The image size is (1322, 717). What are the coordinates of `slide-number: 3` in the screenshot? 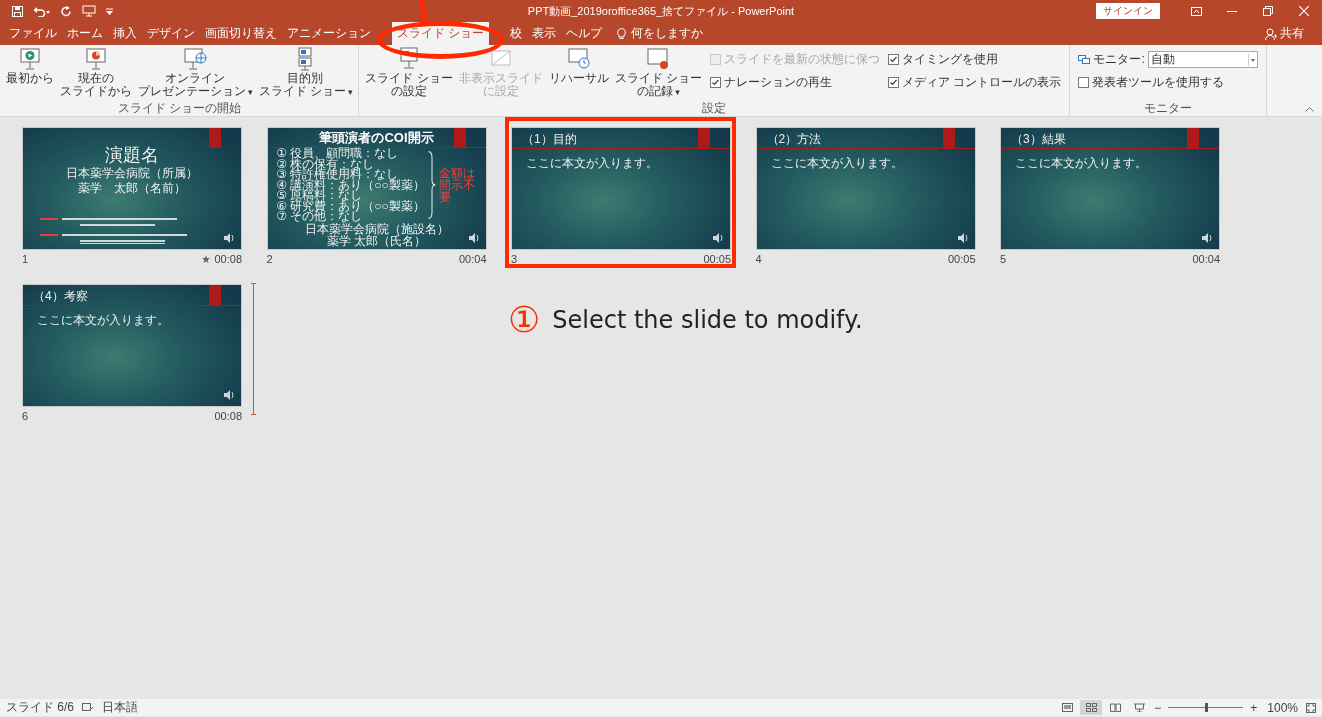 It's located at (514, 259).